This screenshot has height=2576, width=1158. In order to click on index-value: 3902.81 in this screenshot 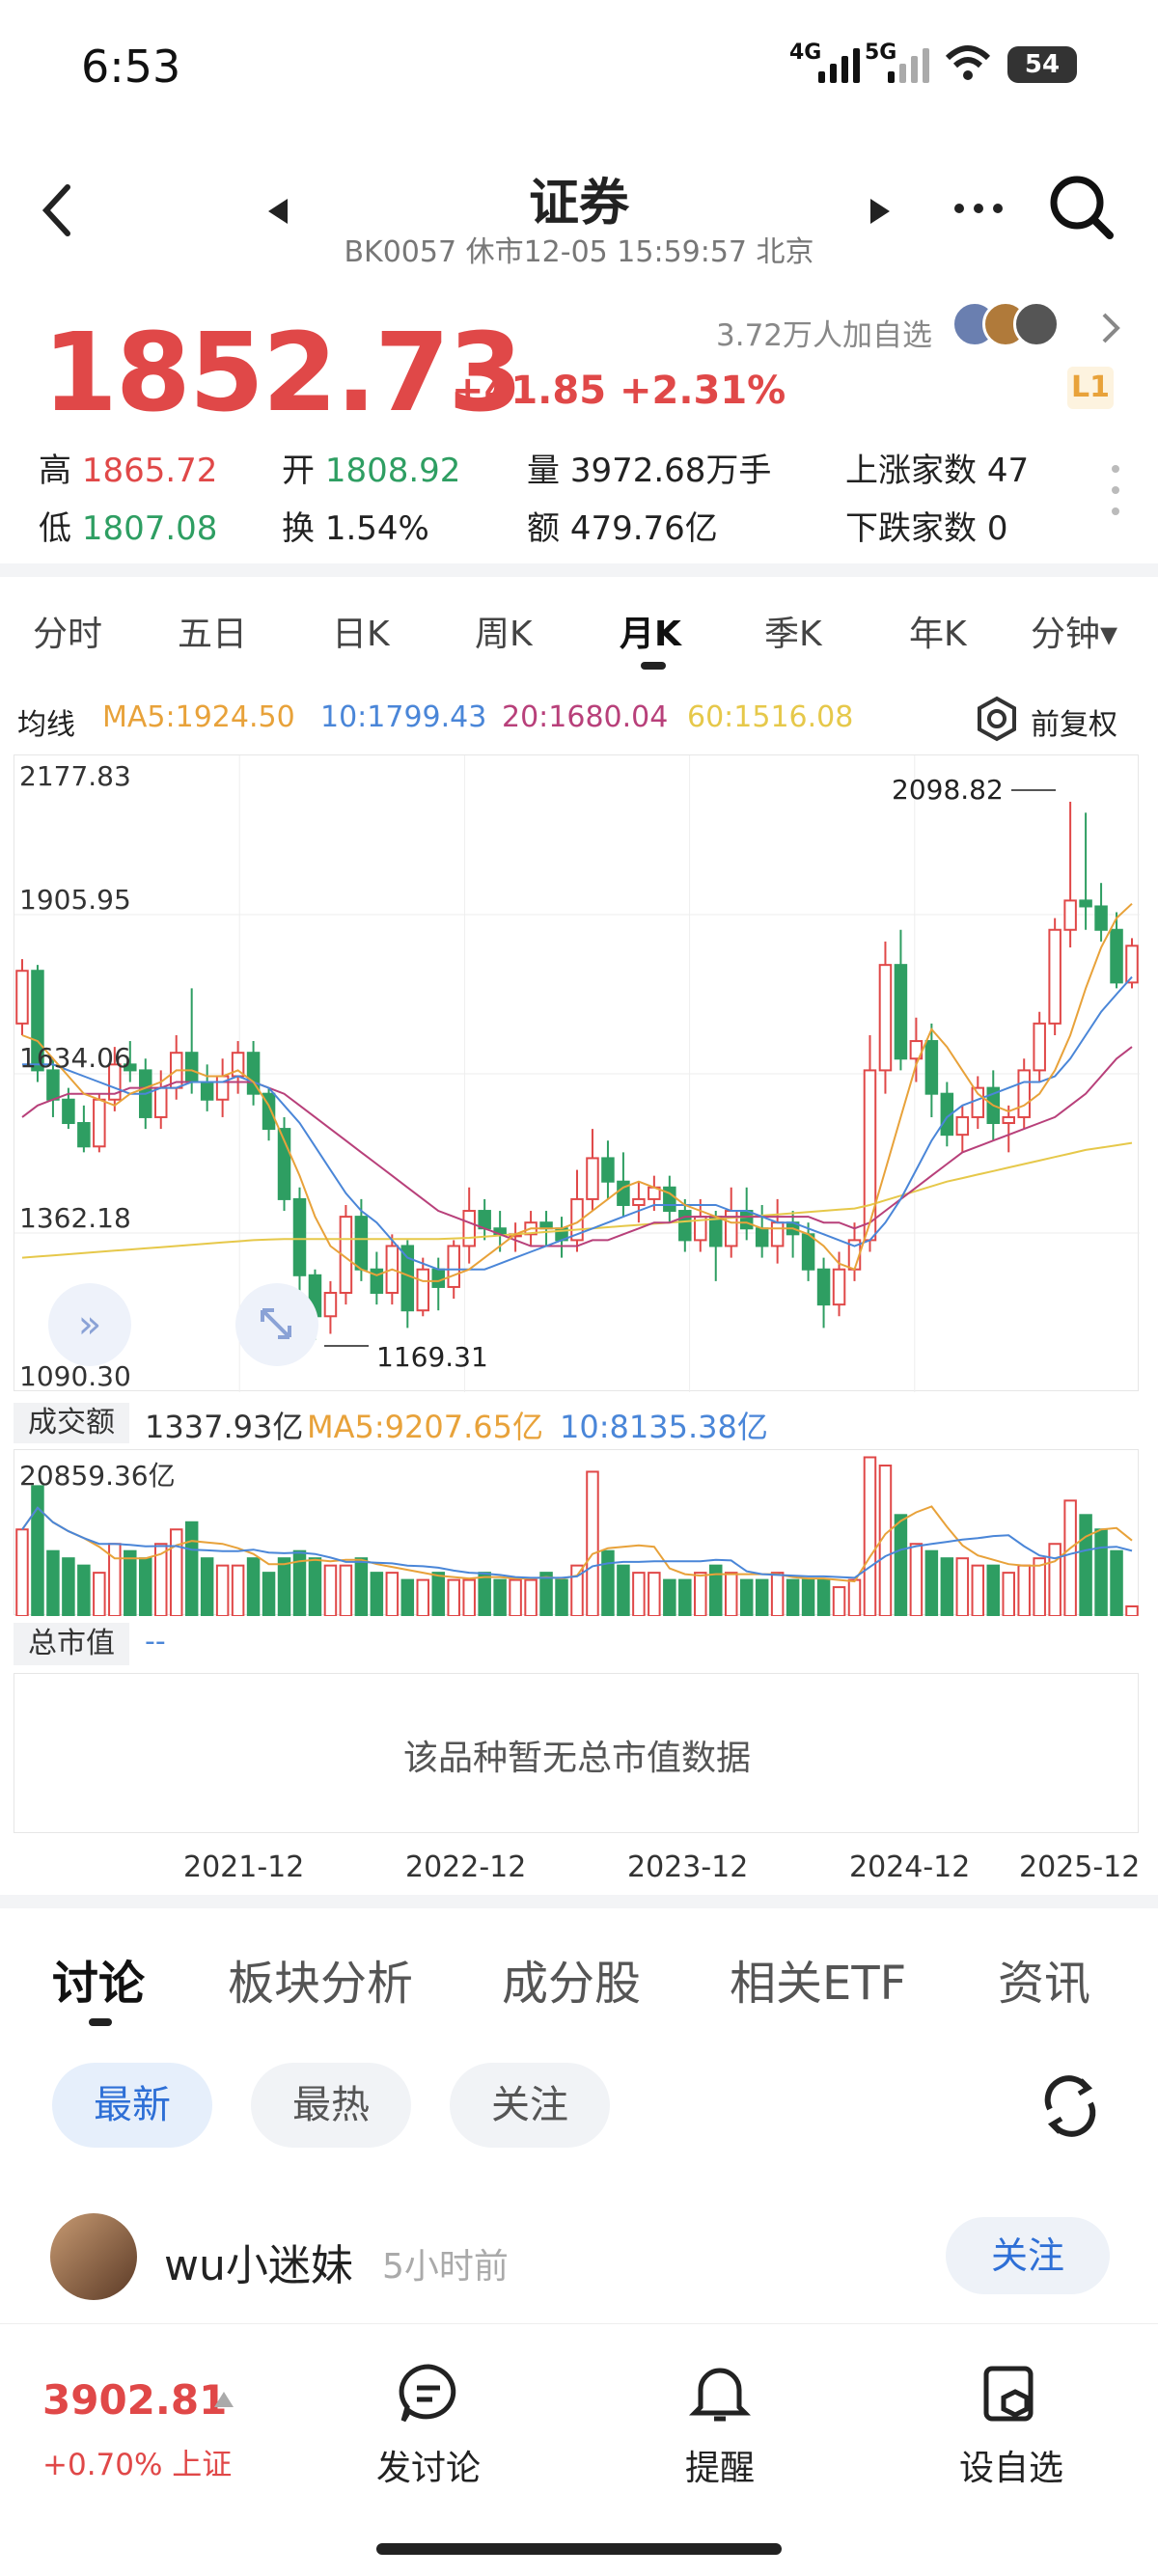, I will do `click(134, 2400)`.